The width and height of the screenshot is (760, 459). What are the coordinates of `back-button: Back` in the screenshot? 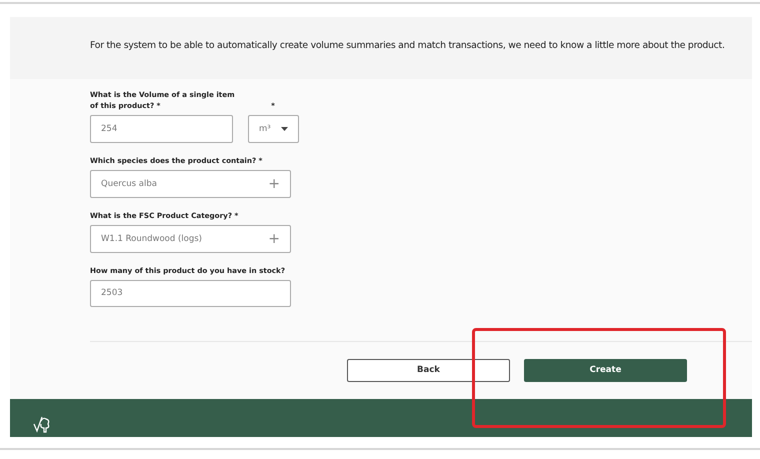 It's located at (428, 370).